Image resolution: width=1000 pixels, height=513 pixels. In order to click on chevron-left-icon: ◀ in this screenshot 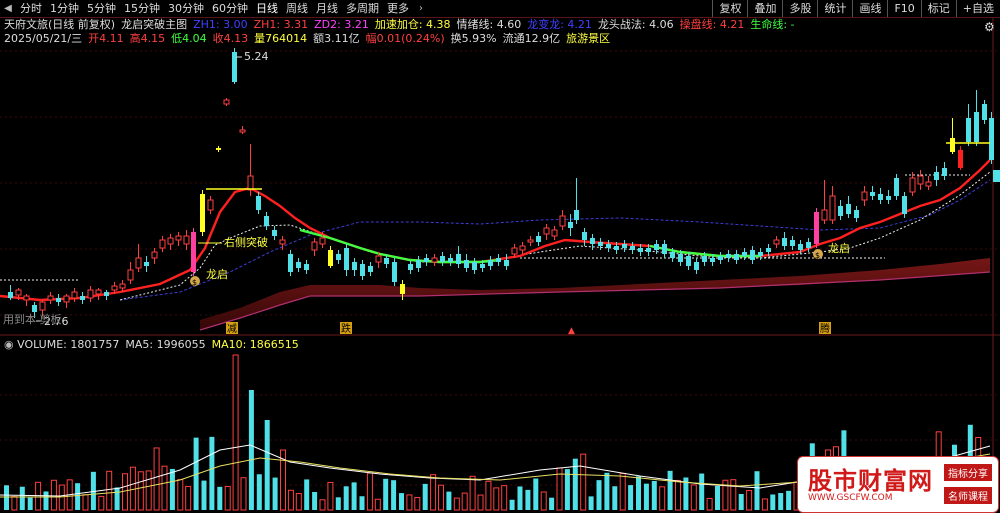, I will do `click(8, 8)`.